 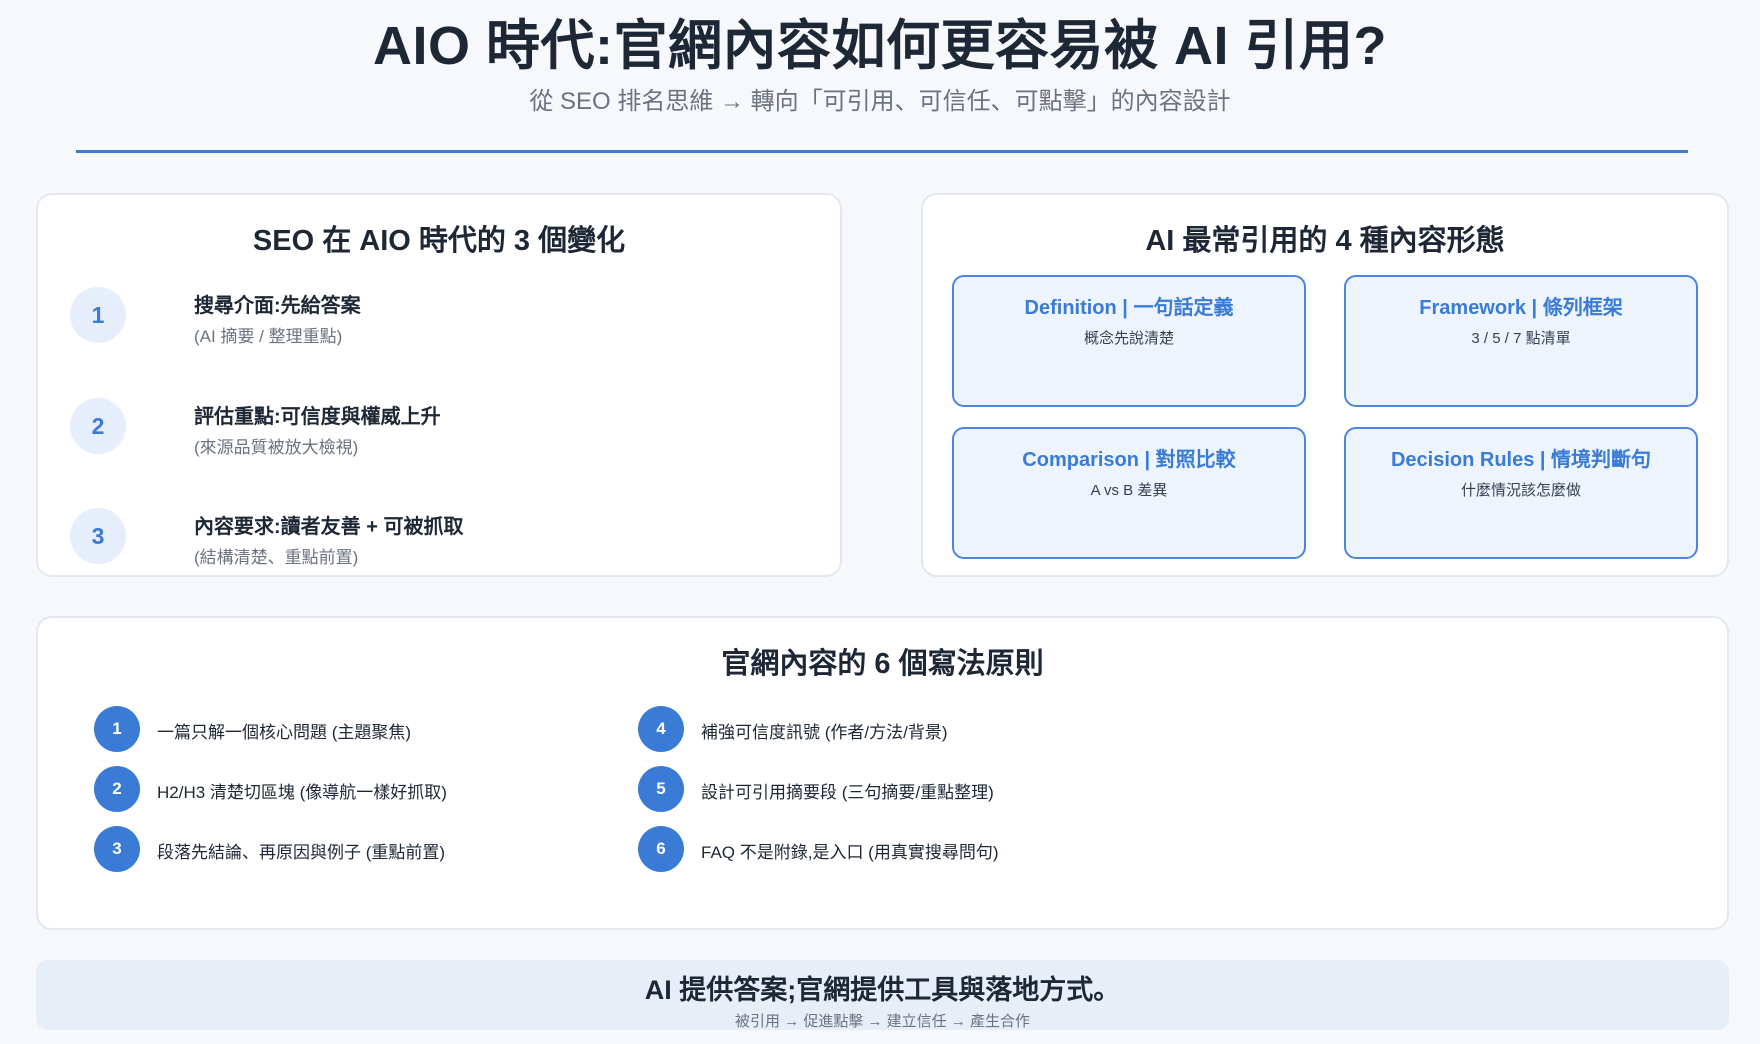 What do you see at coordinates (317, 417) in the screenshot?
I see `change-heading: 評估重點:可信度與權威上升` at bounding box center [317, 417].